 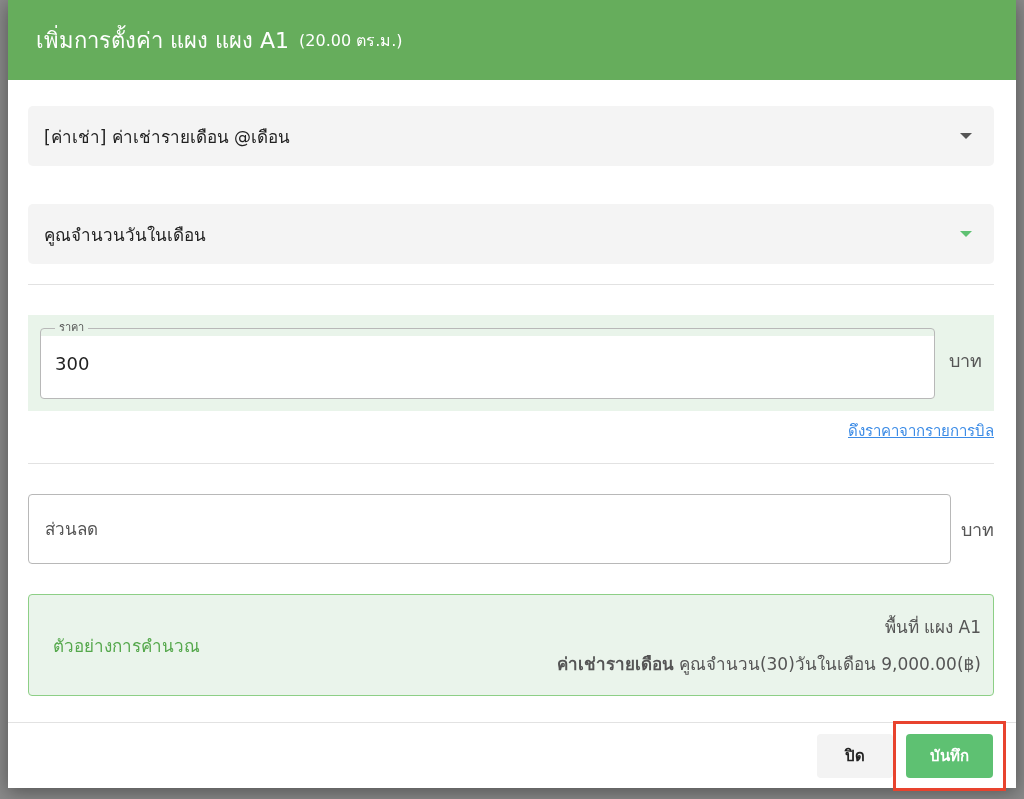 I want to click on area-size: (20.00 ตร.ม.), so click(x=351, y=40).